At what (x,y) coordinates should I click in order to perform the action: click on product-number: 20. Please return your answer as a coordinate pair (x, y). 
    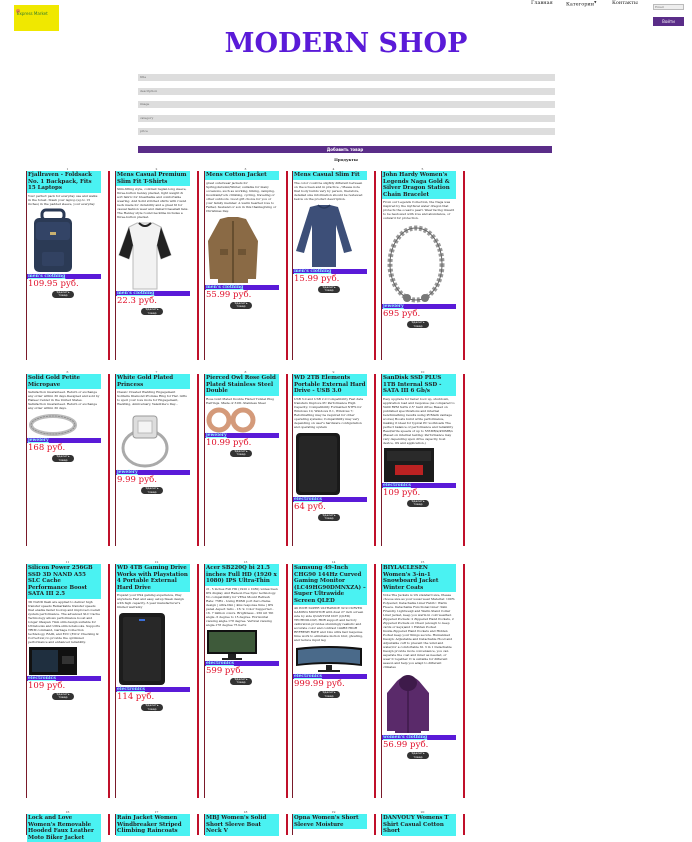
    Looking at the image, I should click on (422, 812).